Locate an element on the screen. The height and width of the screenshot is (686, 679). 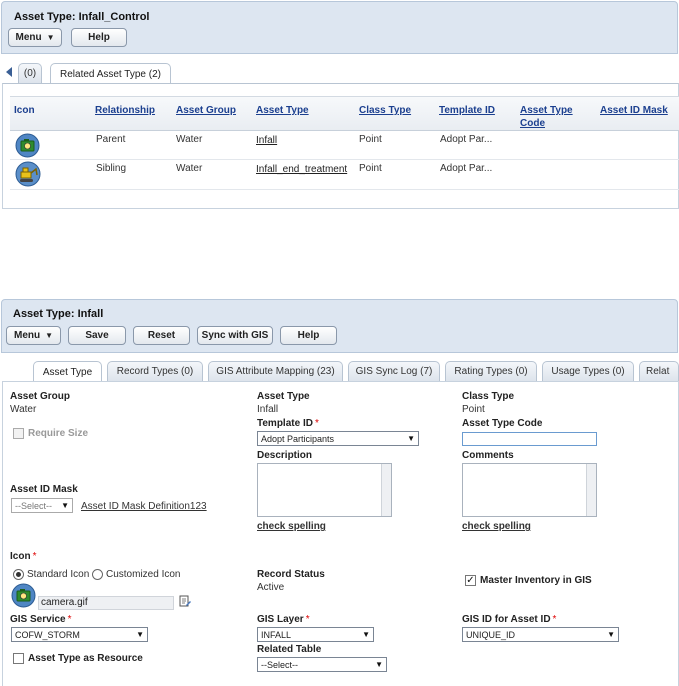
asset-type-resource-label: Asset Type as Resource is located at coordinates (85, 658).